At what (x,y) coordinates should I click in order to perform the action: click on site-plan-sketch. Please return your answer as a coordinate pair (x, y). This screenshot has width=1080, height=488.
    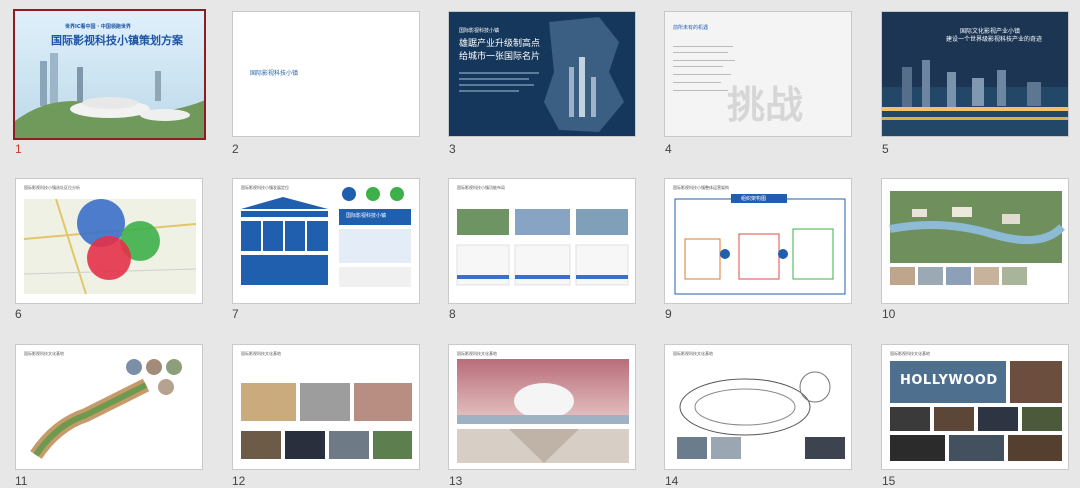
    Looking at the image, I should click on (761, 415).